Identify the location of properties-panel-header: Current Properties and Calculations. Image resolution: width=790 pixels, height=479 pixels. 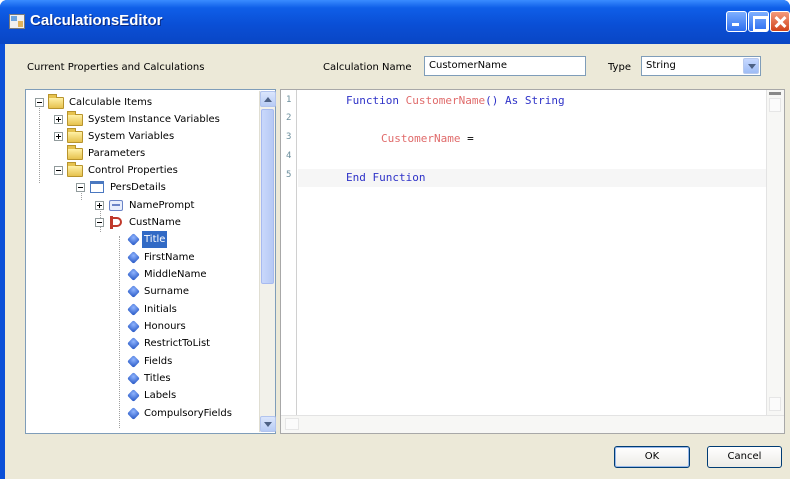
(116, 67).